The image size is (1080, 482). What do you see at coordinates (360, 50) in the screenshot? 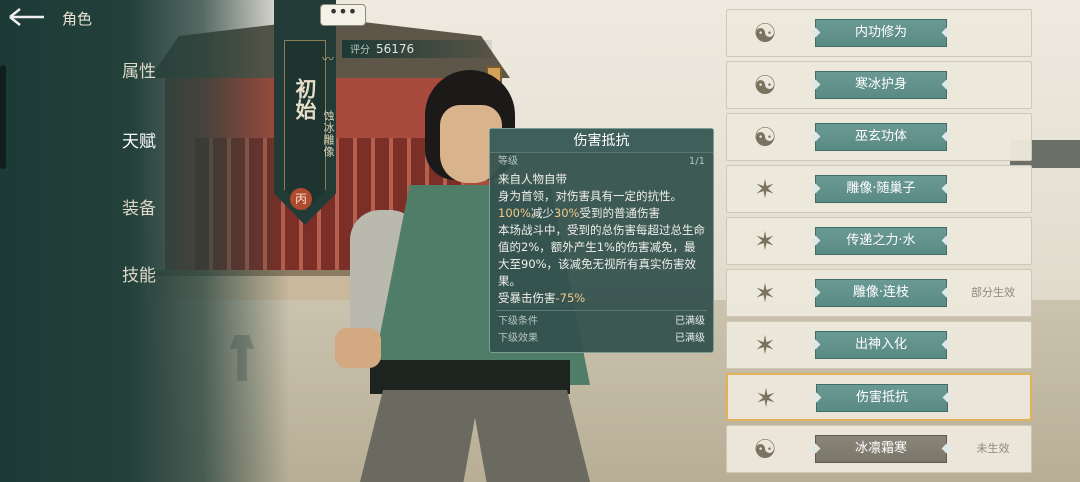
I see `score-label: 评分` at bounding box center [360, 50].